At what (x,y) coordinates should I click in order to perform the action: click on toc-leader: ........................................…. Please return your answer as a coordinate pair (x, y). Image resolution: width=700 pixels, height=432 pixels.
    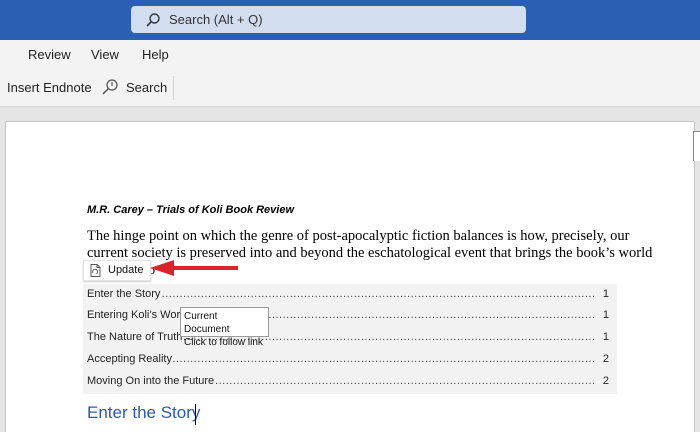
    Looking at the image, I should click on (341, 294).